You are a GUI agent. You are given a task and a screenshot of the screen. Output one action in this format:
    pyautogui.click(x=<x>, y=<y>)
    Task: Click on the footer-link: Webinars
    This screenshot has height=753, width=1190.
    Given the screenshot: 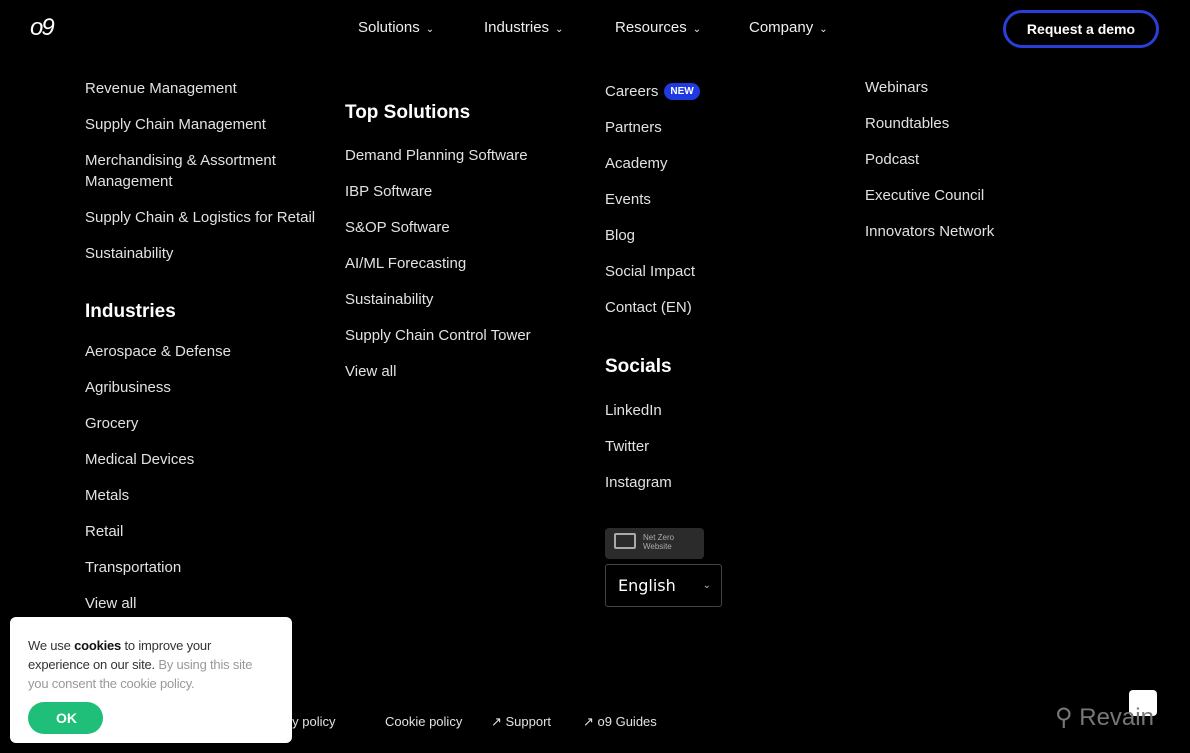 What is the action you would take?
    pyautogui.click(x=929, y=87)
    